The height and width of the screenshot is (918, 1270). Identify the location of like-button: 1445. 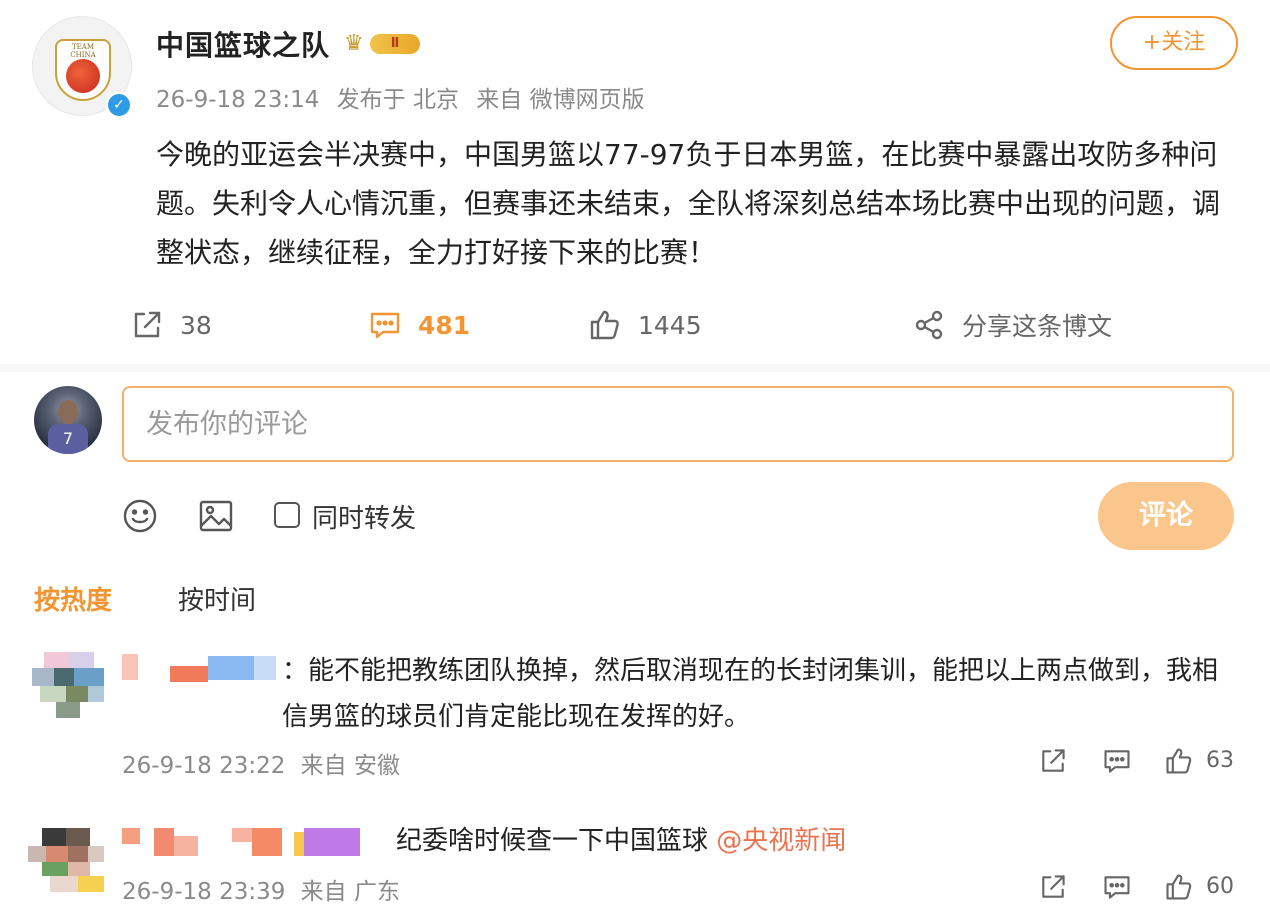
(644, 325).